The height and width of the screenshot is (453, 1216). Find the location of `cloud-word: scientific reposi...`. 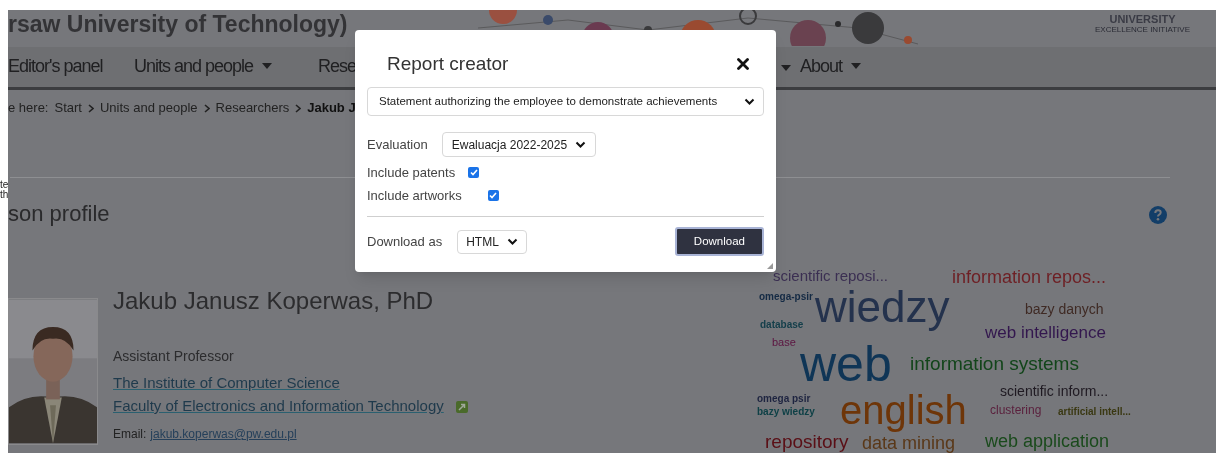

cloud-word: scientific reposi... is located at coordinates (831, 275).